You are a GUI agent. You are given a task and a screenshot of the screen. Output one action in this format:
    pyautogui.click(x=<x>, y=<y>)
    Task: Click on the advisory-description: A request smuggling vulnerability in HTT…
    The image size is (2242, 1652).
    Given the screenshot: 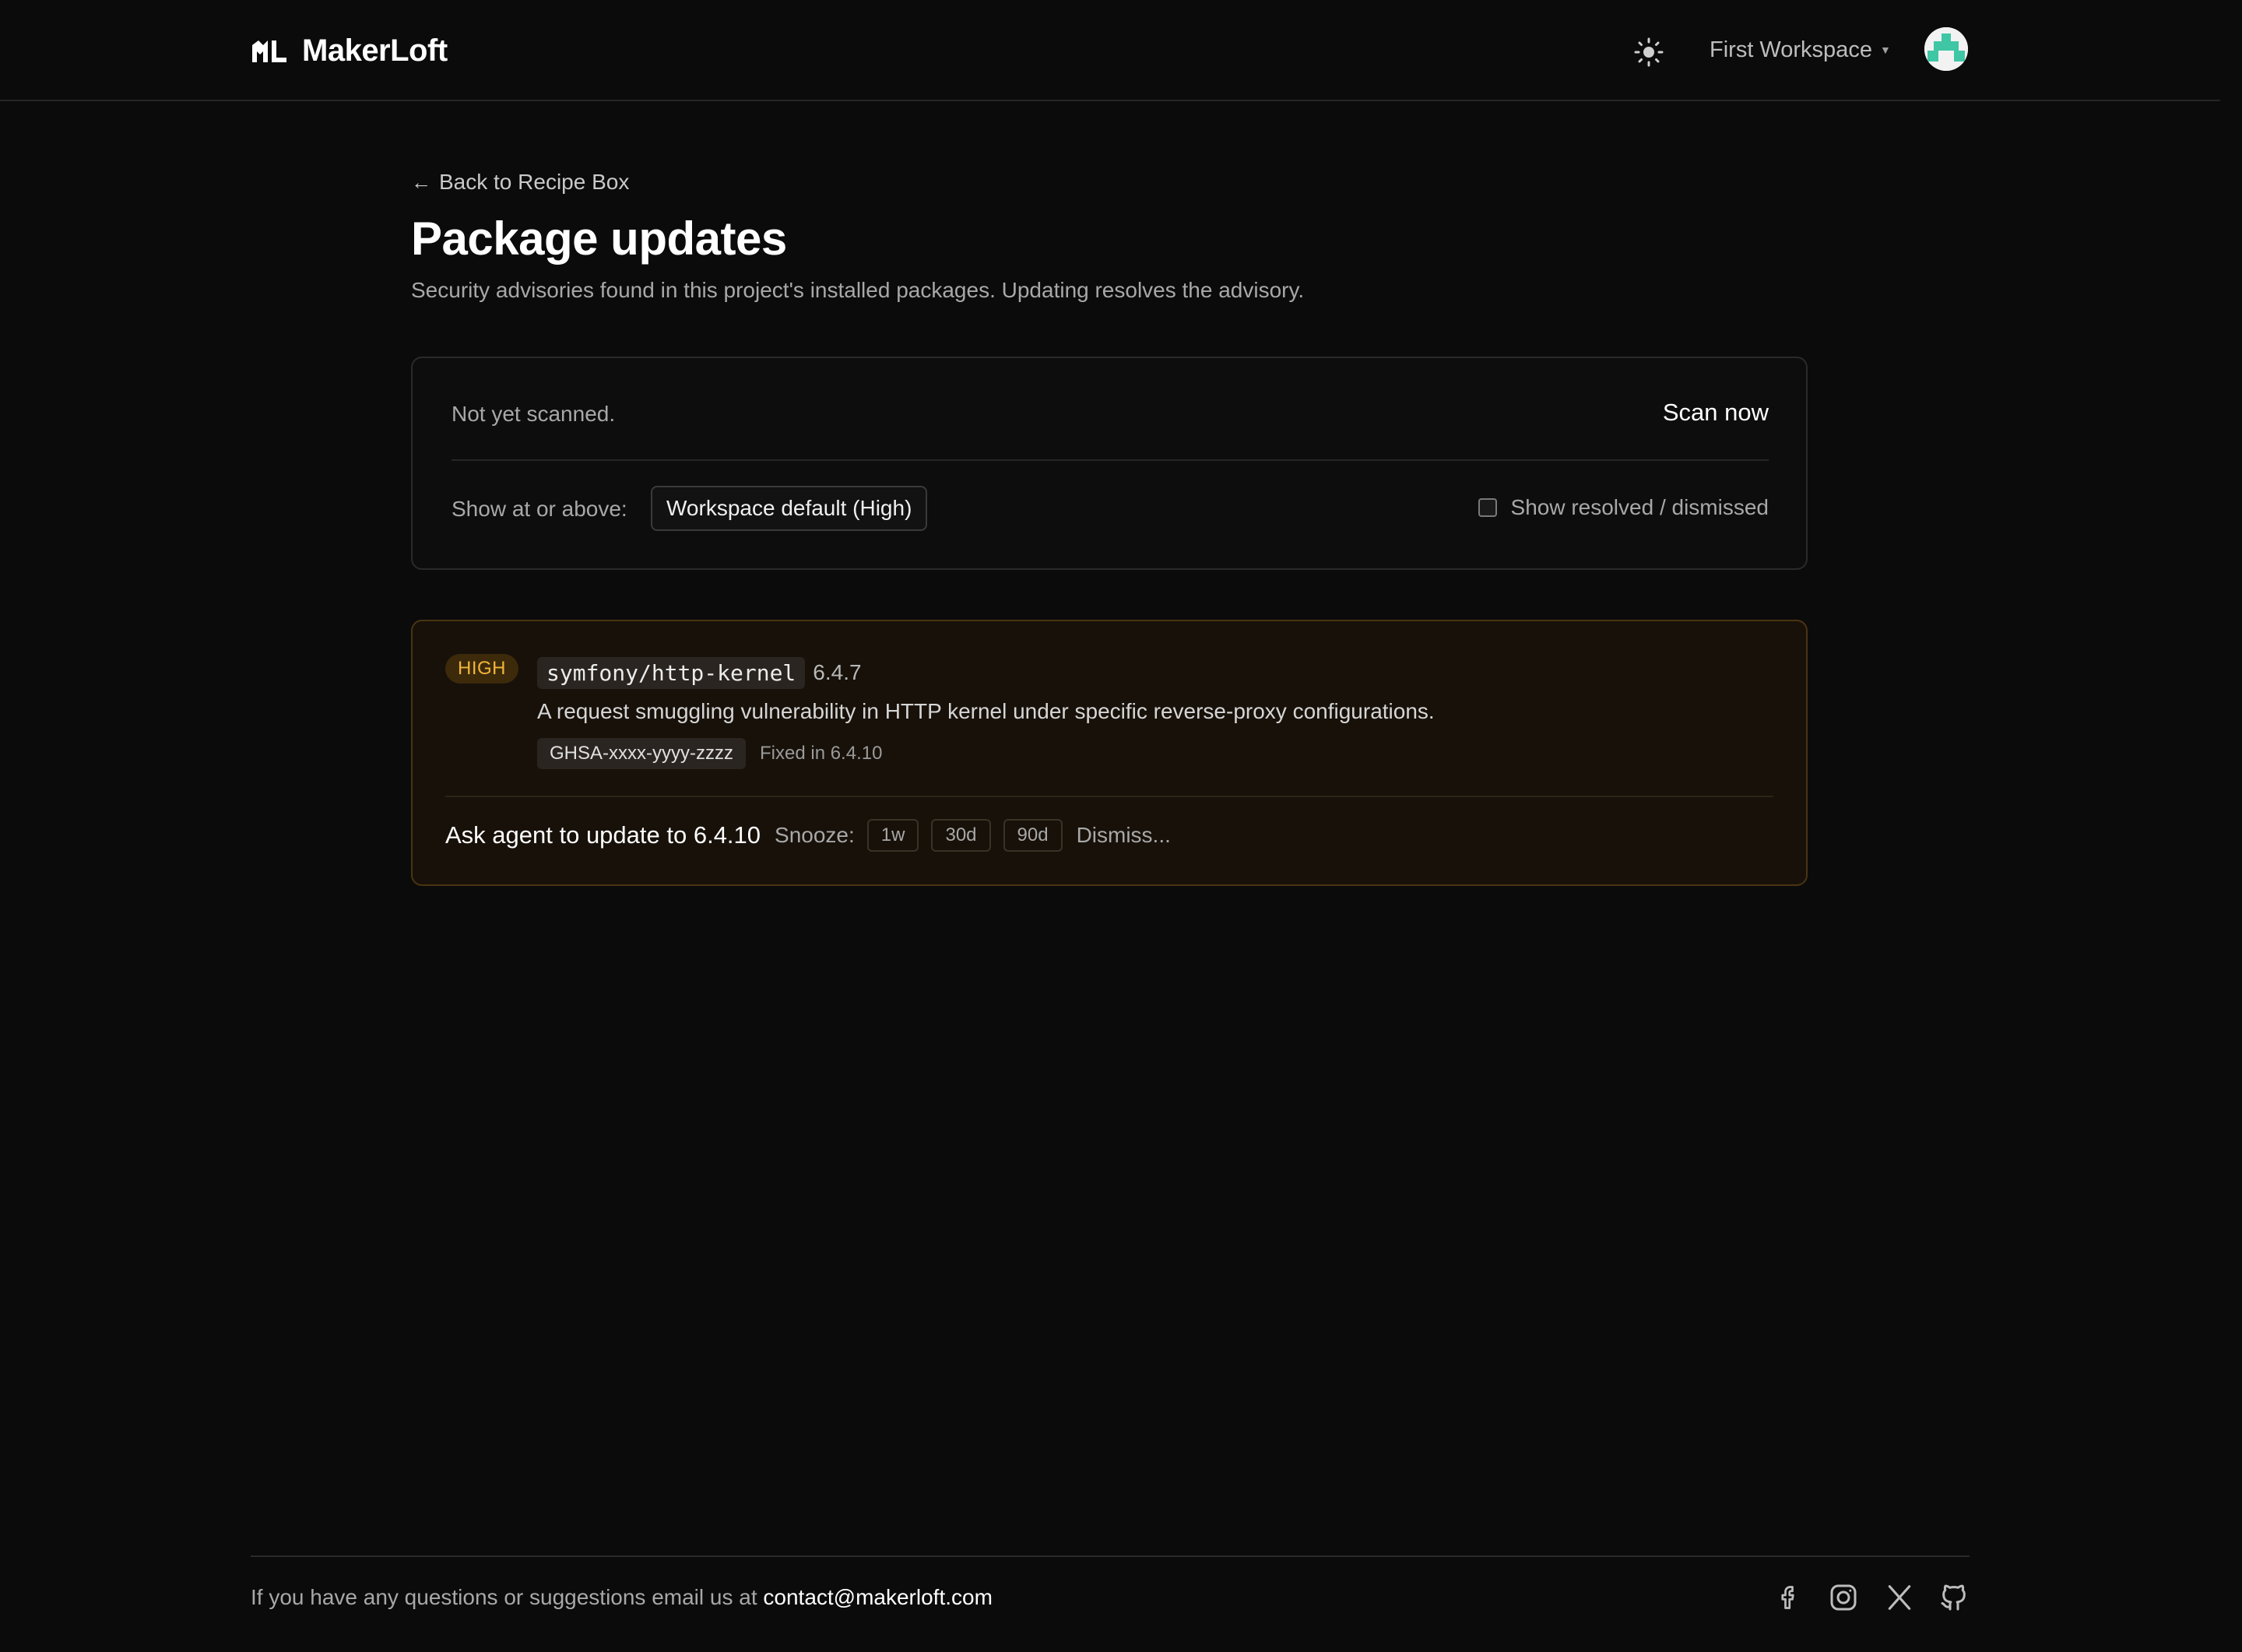 What is the action you would take?
    pyautogui.click(x=986, y=711)
    